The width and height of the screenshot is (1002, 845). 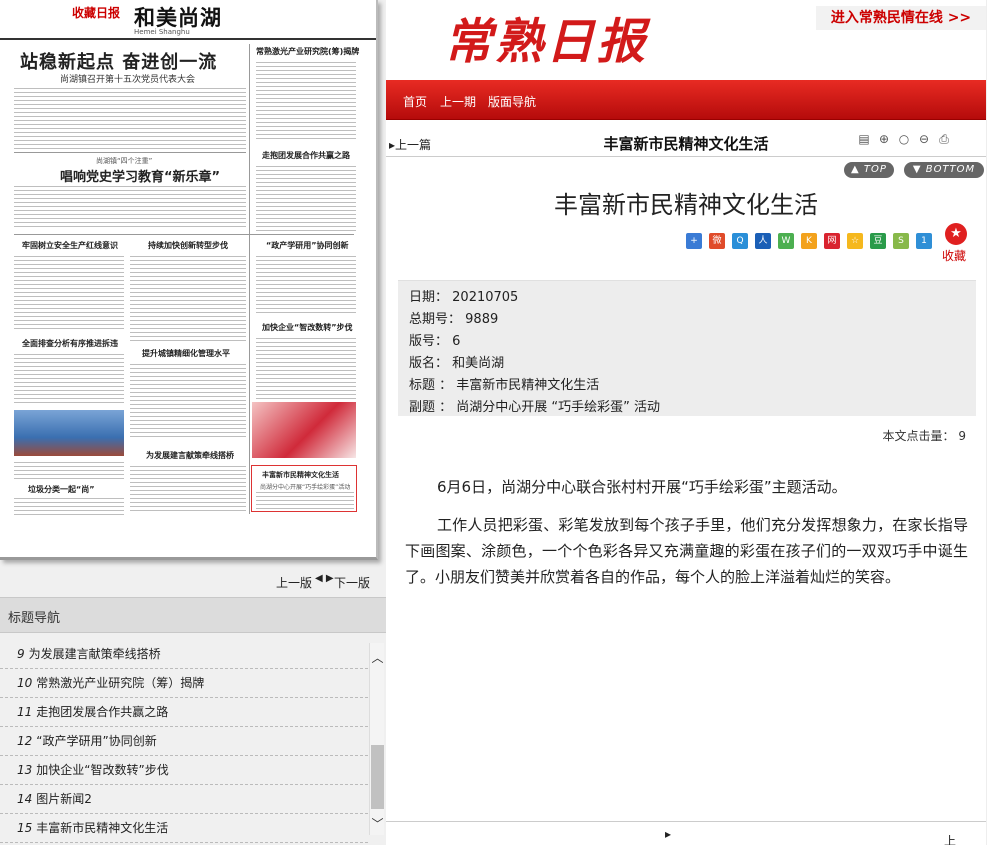 I want to click on chevron-up-icon: ︿, so click(x=377, y=657).